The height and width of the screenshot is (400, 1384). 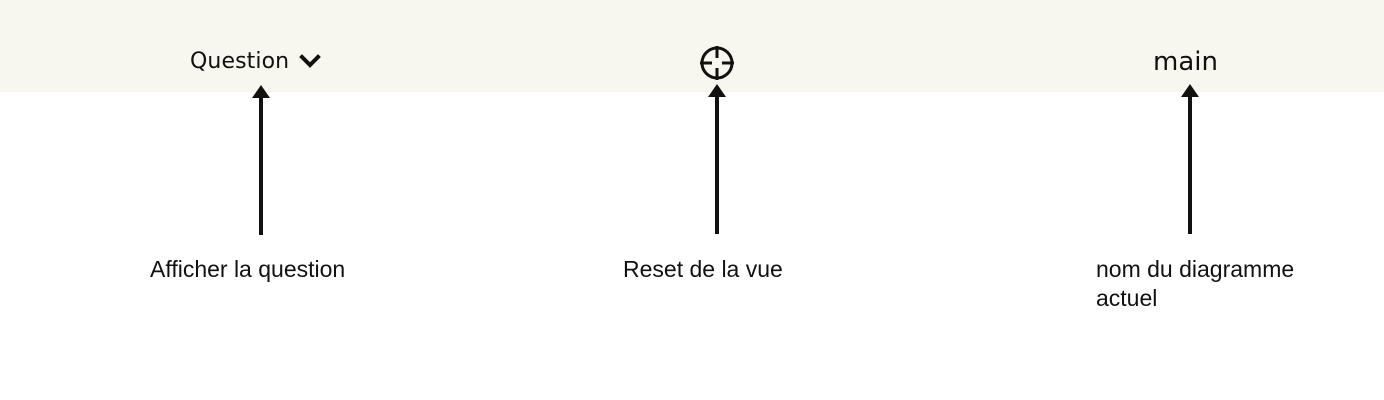 I want to click on chevron-down-icon, so click(x=310, y=61).